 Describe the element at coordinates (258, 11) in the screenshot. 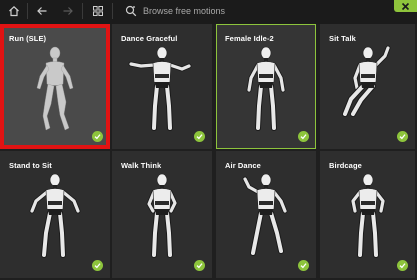

I see `search-input` at that location.